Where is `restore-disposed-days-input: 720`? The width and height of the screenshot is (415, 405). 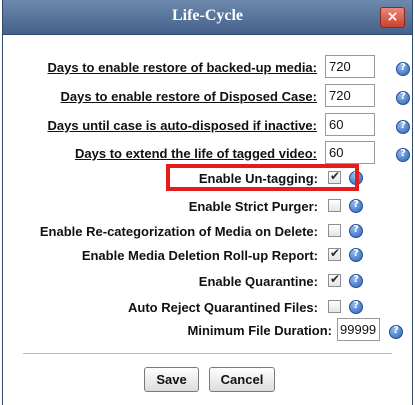
restore-disposed-days-input: 720 is located at coordinates (350, 95).